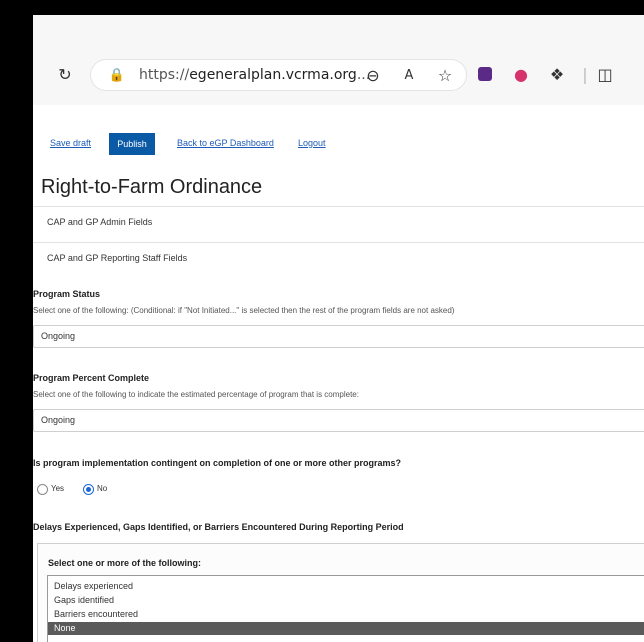 The image size is (644, 642). What do you see at coordinates (373, 75) in the screenshot?
I see `zoom-icon: ⊖` at bounding box center [373, 75].